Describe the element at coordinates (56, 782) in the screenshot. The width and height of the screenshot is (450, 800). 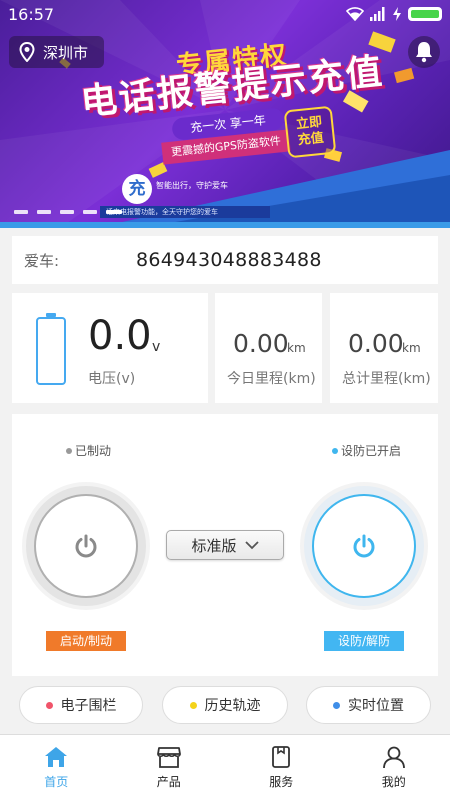
I see `tab-home-label: 首页` at that location.